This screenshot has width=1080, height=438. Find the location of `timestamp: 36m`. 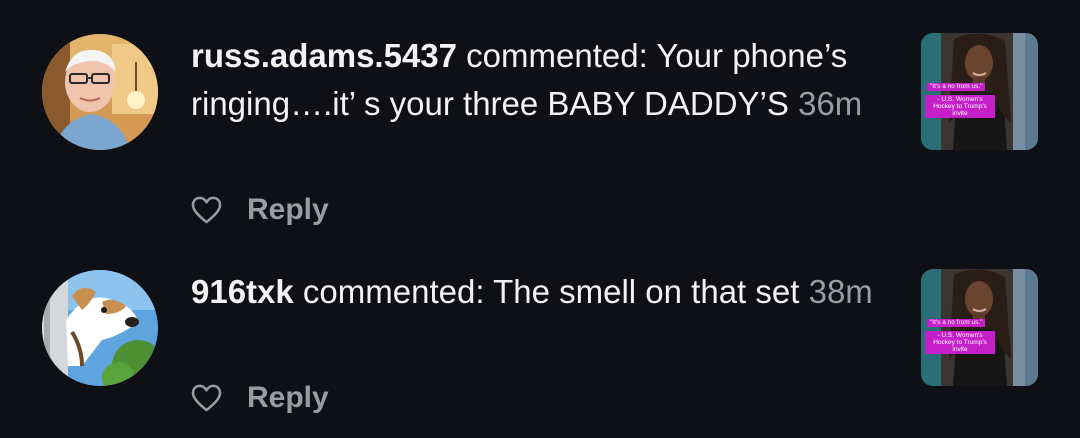

timestamp: 36m is located at coordinates (830, 103).